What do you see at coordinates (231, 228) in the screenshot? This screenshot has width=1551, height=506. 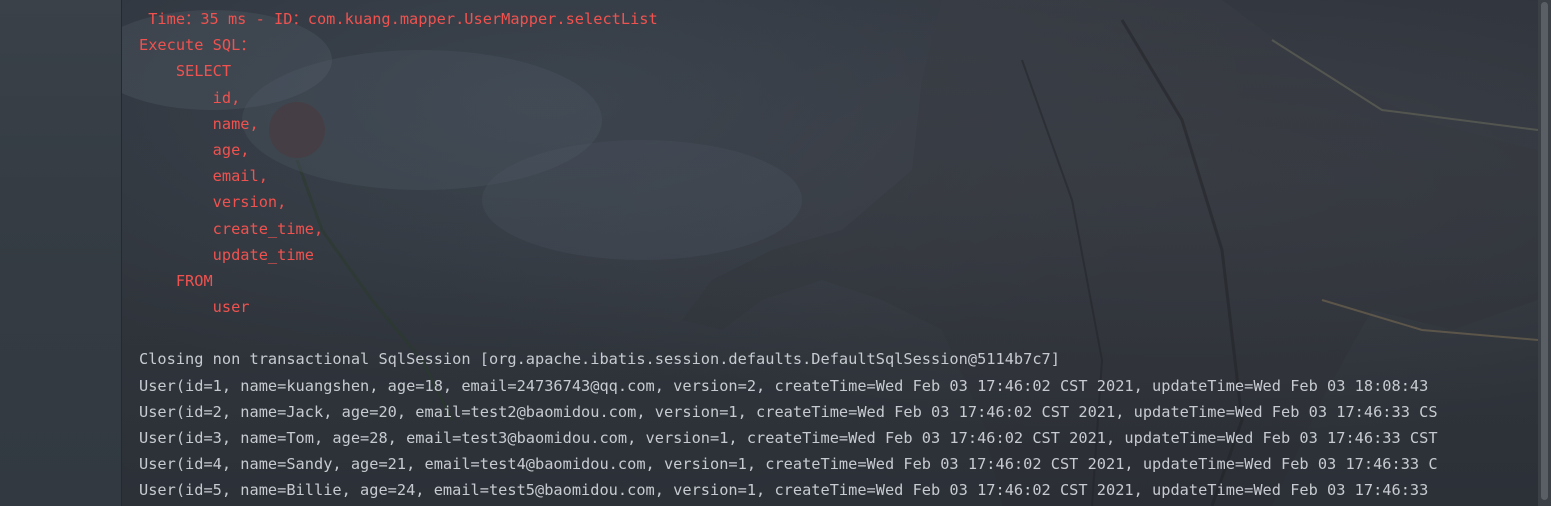 I see `log-line-8: create_time,` at bounding box center [231, 228].